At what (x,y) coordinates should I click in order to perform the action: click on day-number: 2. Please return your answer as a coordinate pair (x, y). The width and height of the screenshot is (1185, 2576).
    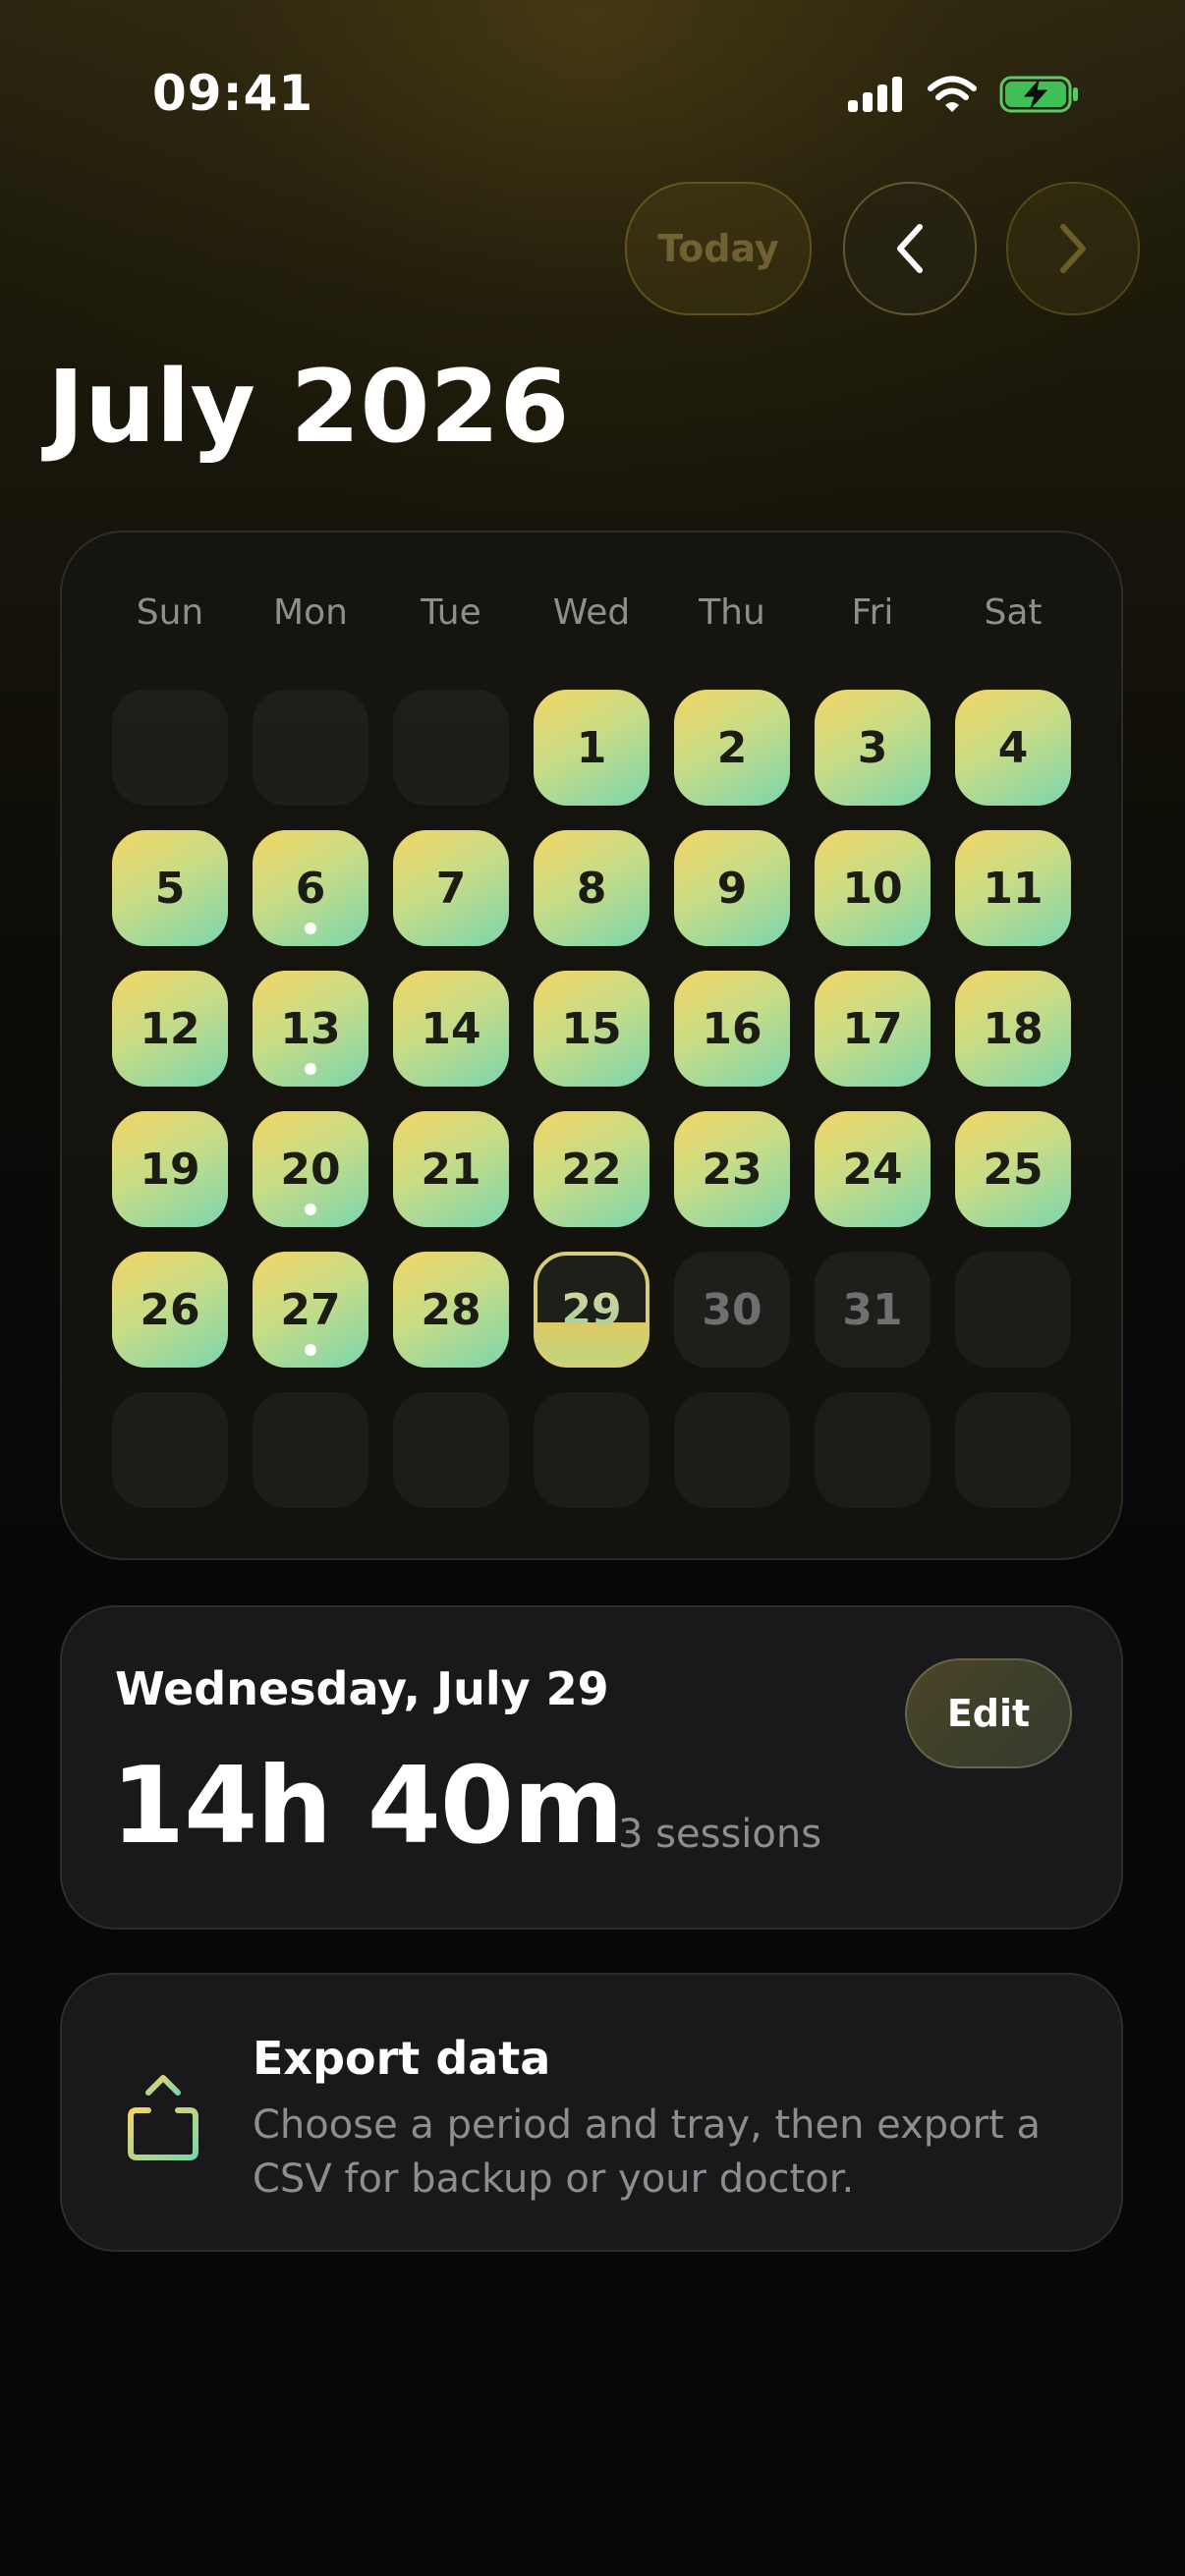
    Looking at the image, I should click on (732, 747).